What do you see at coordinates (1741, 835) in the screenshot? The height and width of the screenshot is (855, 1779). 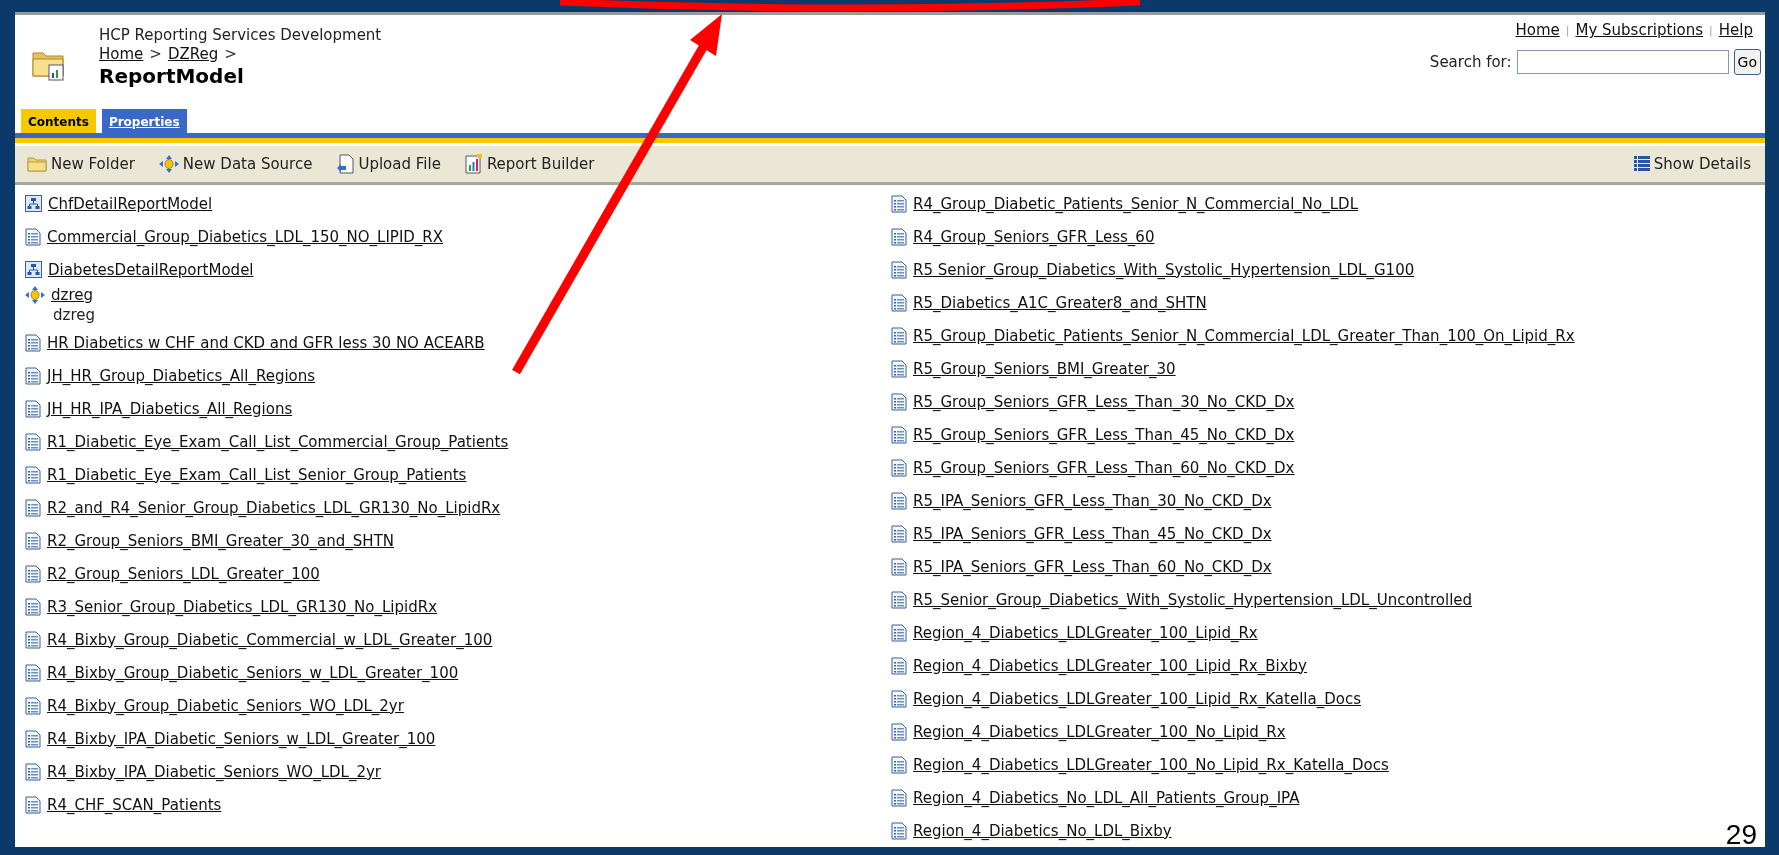 I see `slide-number: 29` at bounding box center [1741, 835].